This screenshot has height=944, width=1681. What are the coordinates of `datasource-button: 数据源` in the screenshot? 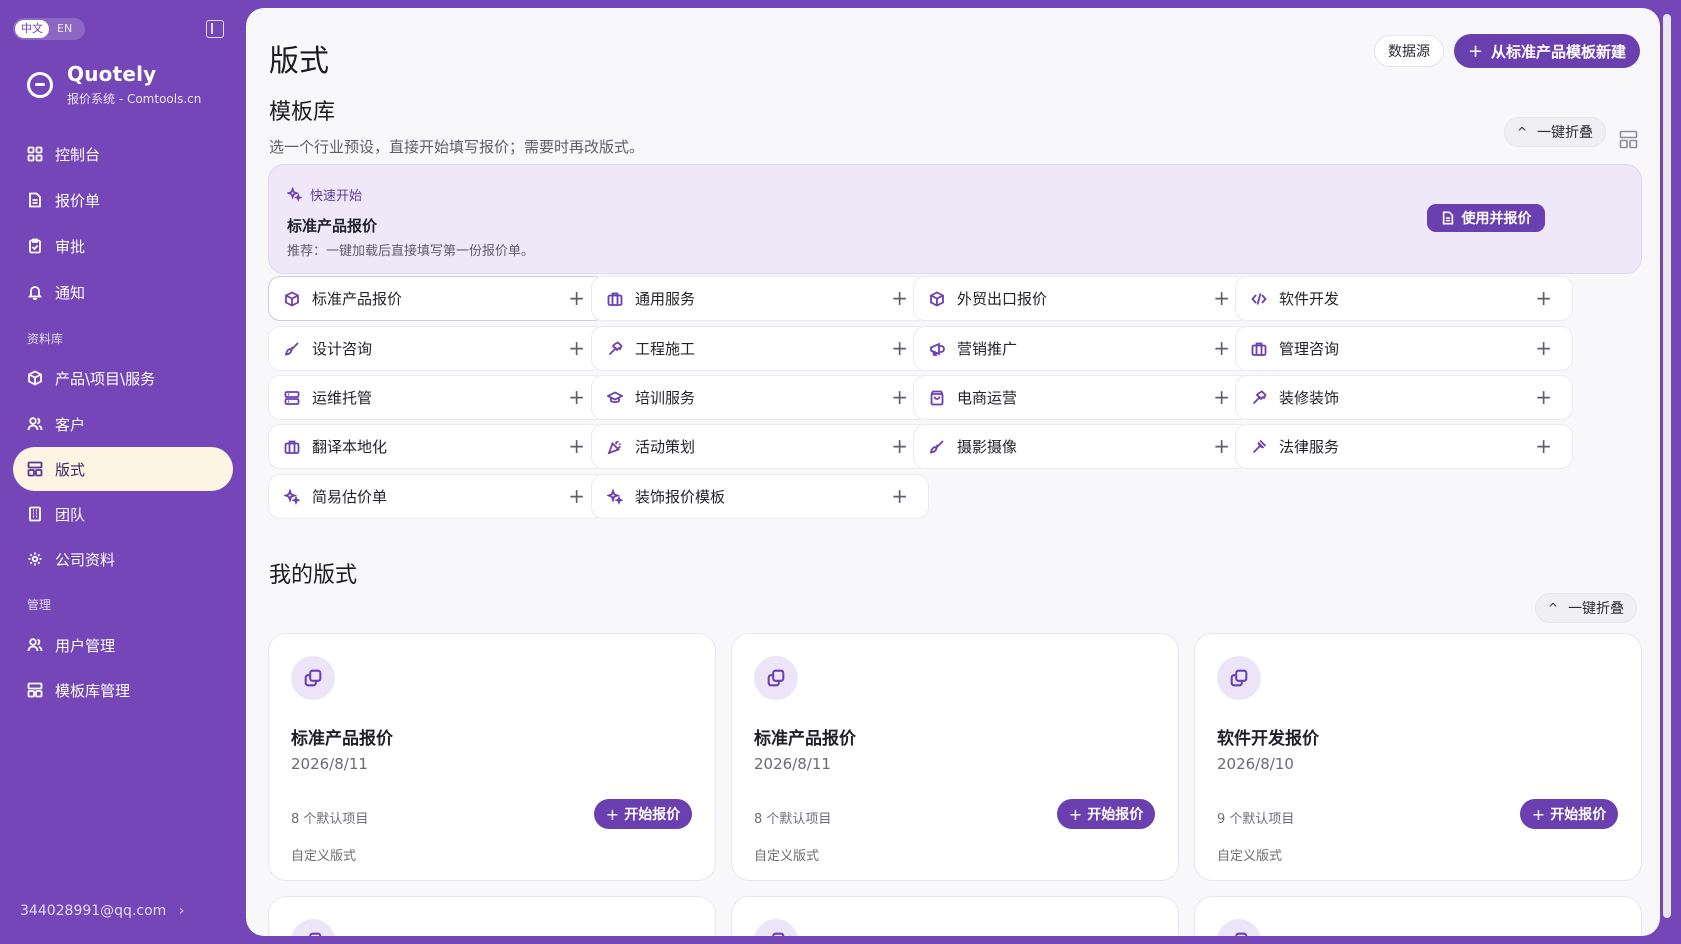 It's located at (1409, 51).